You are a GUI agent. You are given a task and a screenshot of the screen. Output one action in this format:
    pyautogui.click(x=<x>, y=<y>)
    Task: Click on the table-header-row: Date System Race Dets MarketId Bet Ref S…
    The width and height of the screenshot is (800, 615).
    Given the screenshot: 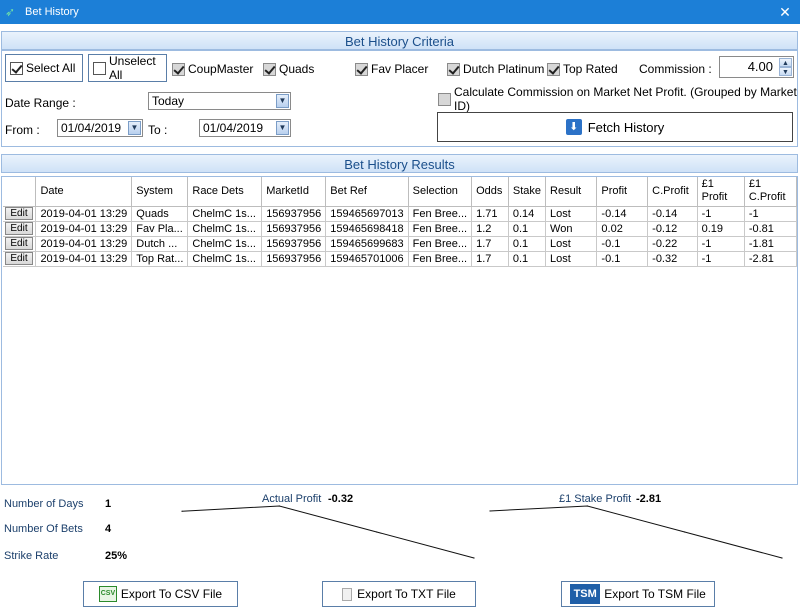 What is the action you would take?
    pyautogui.click(x=400, y=192)
    